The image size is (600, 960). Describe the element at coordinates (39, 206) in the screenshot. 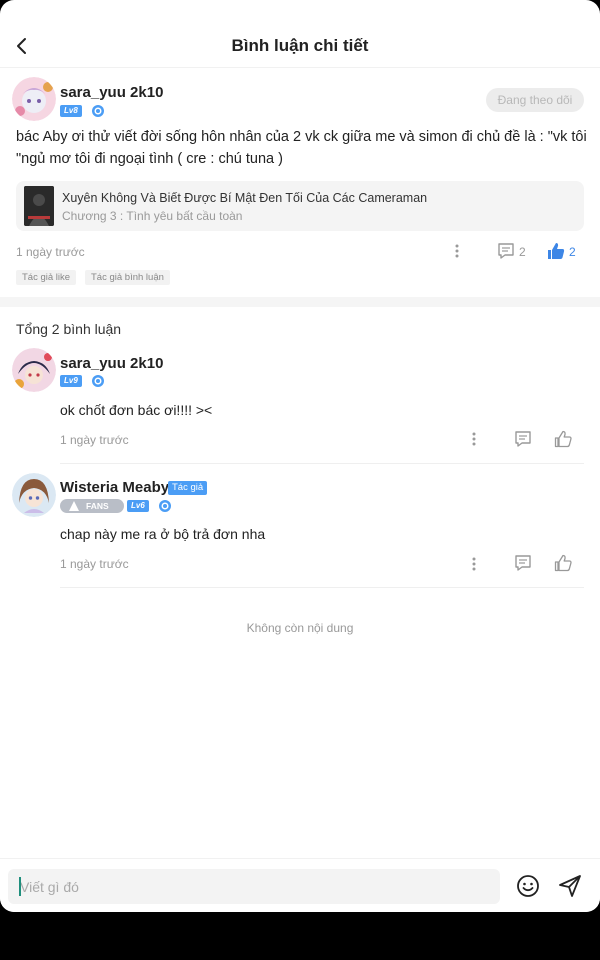

I see `book-cover-image` at that location.